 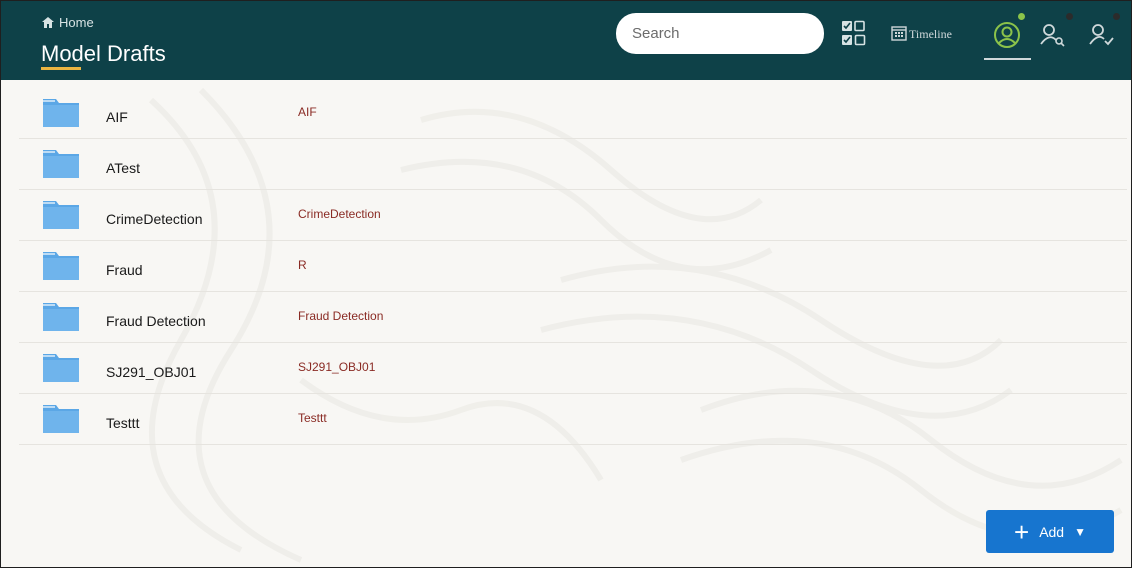 I want to click on draft-description: CrimeDetection, so click(x=339, y=214).